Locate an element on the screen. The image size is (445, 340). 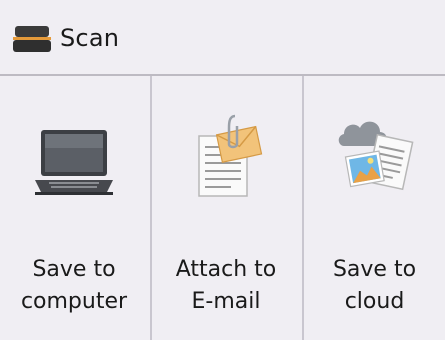
tile-label-line1: Attach to is located at coordinates (226, 269).